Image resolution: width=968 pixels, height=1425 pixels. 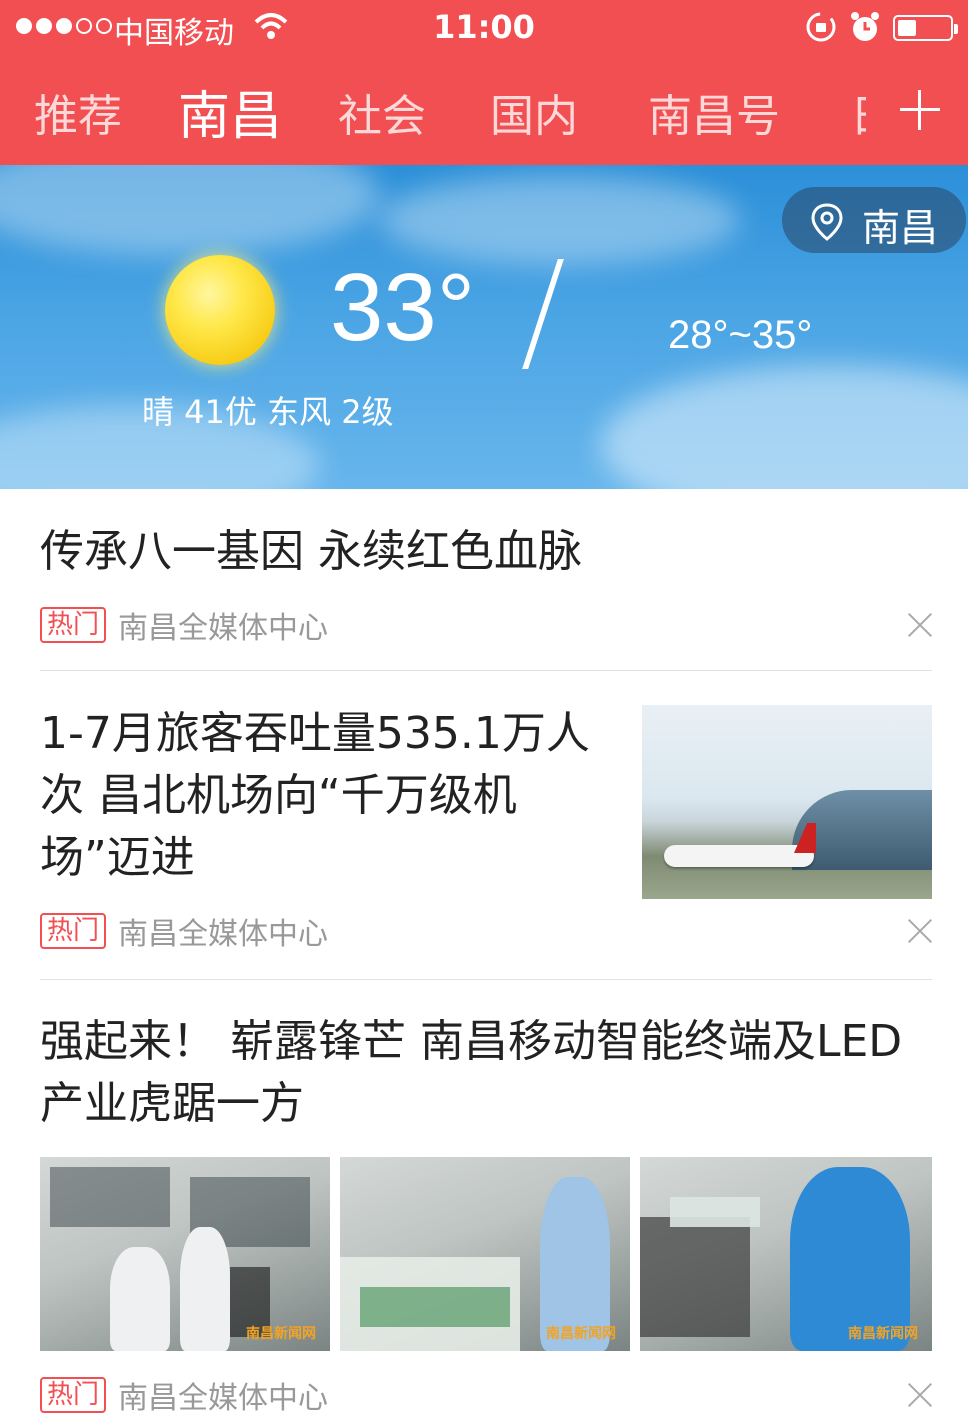 What do you see at coordinates (714, 112) in the screenshot?
I see `tab-nanchang-account: 南昌号` at bounding box center [714, 112].